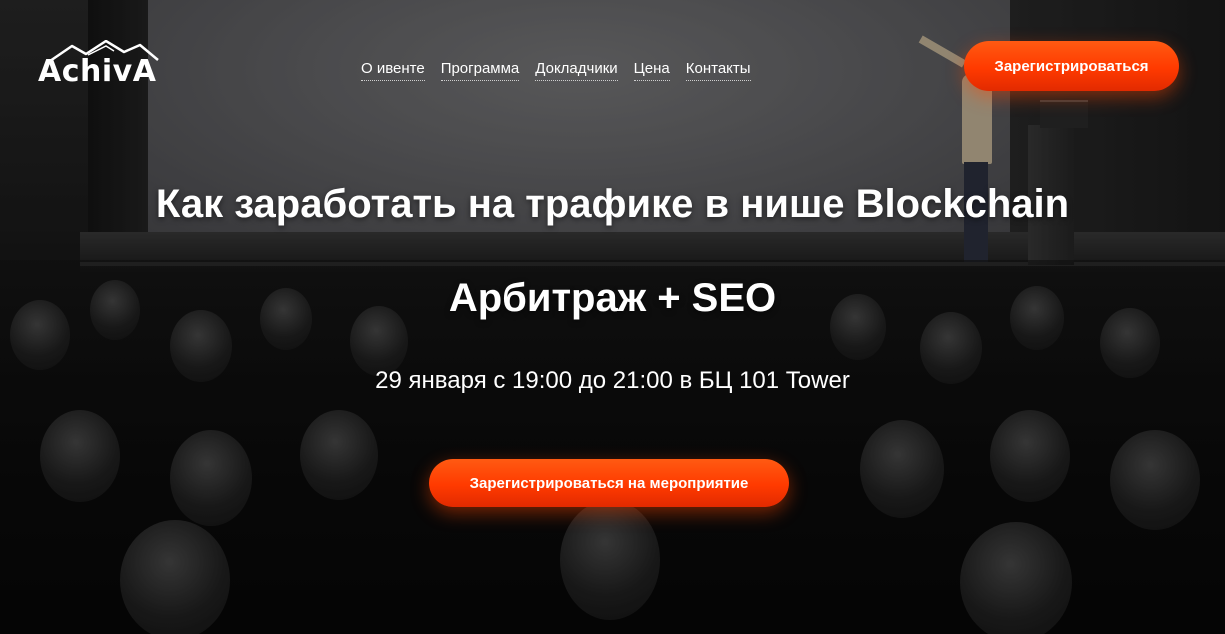 The width and height of the screenshot is (1225, 634). What do you see at coordinates (612, 298) in the screenshot?
I see `page-subtitle: Арбитраж + SEO` at bounding box center [612, 298].